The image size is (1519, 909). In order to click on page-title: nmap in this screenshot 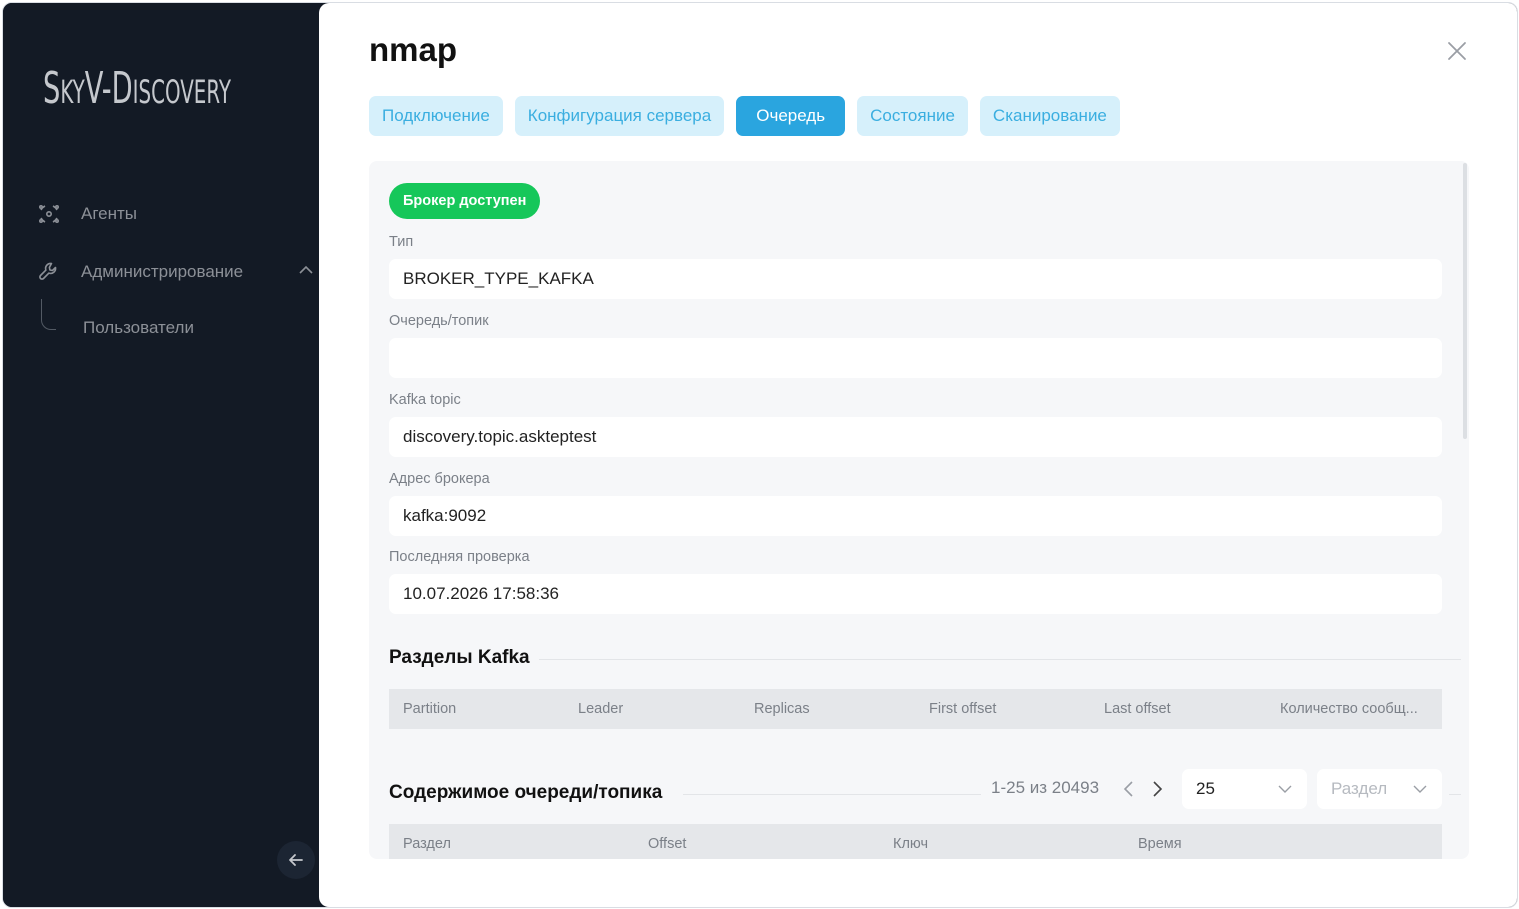, I will do `click(413, 49)`.